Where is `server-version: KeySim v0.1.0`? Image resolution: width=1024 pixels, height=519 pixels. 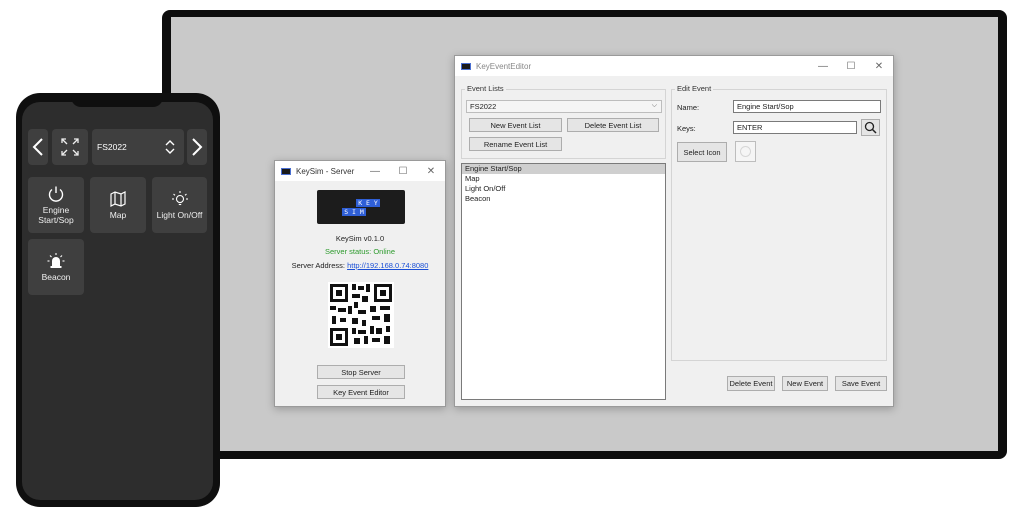
server-version: KeySim v0.1.0 is located at coordinates (360, 238).